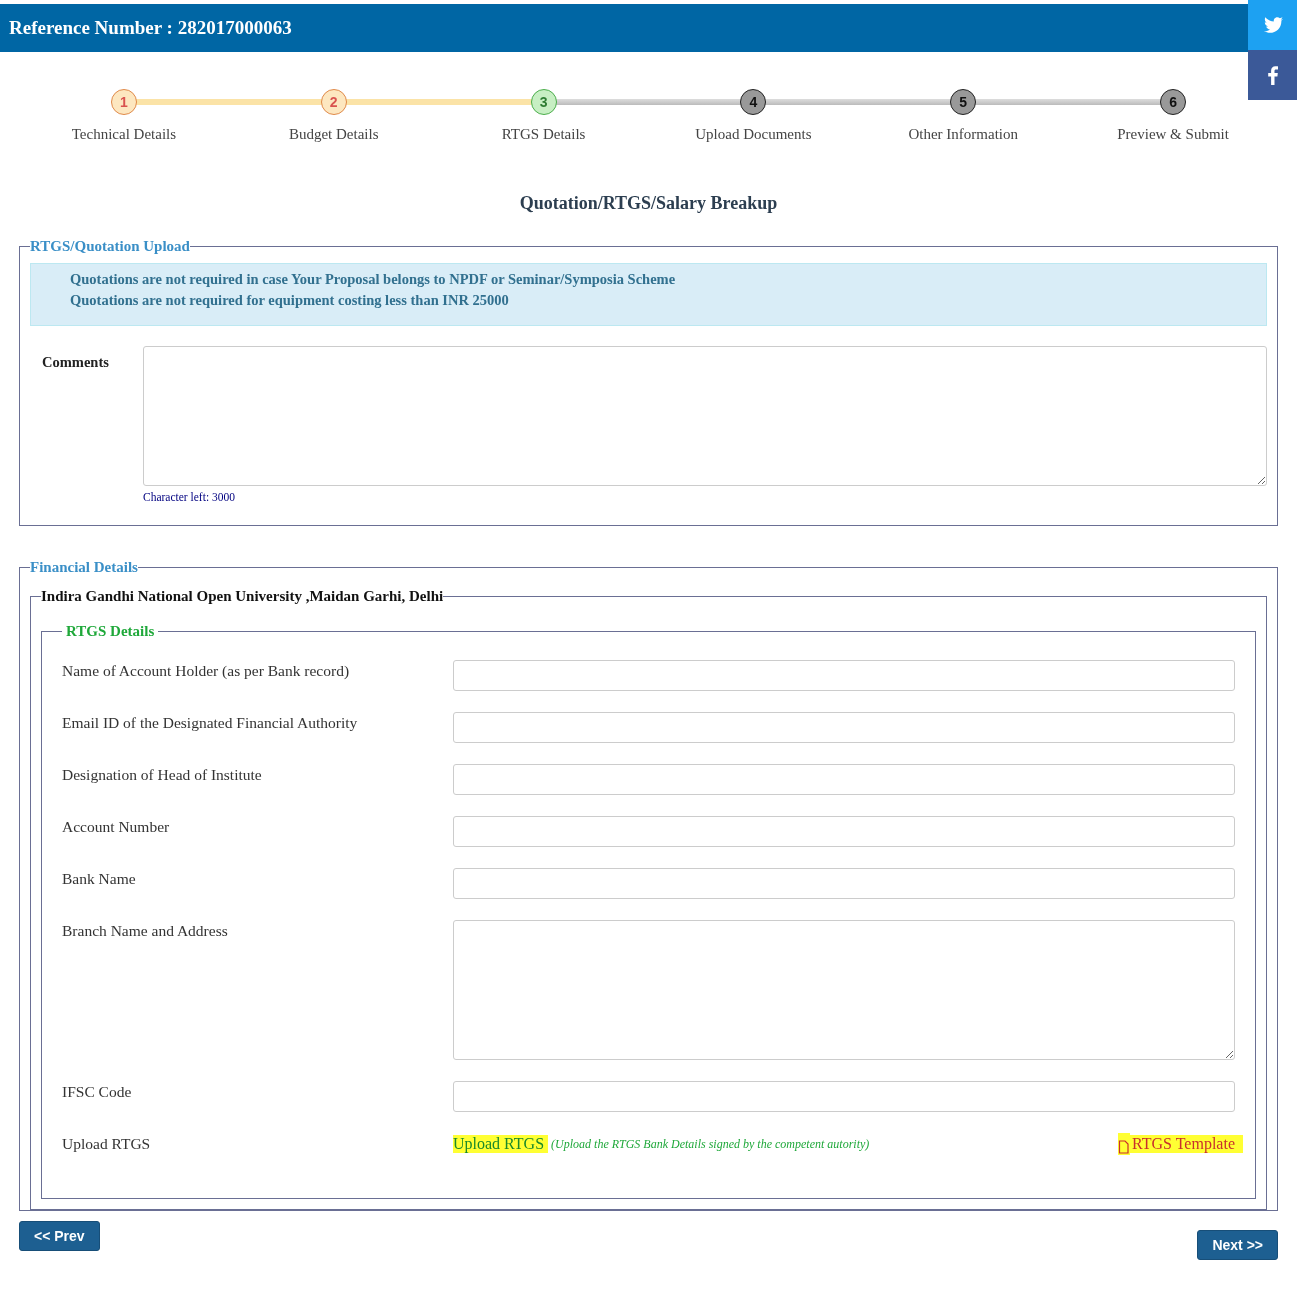 The image size is (1297, 1307). What do you see at coordinates (963, 102) in the screenshot?
I see `step-number: 5` at bounding box center [963, 102].